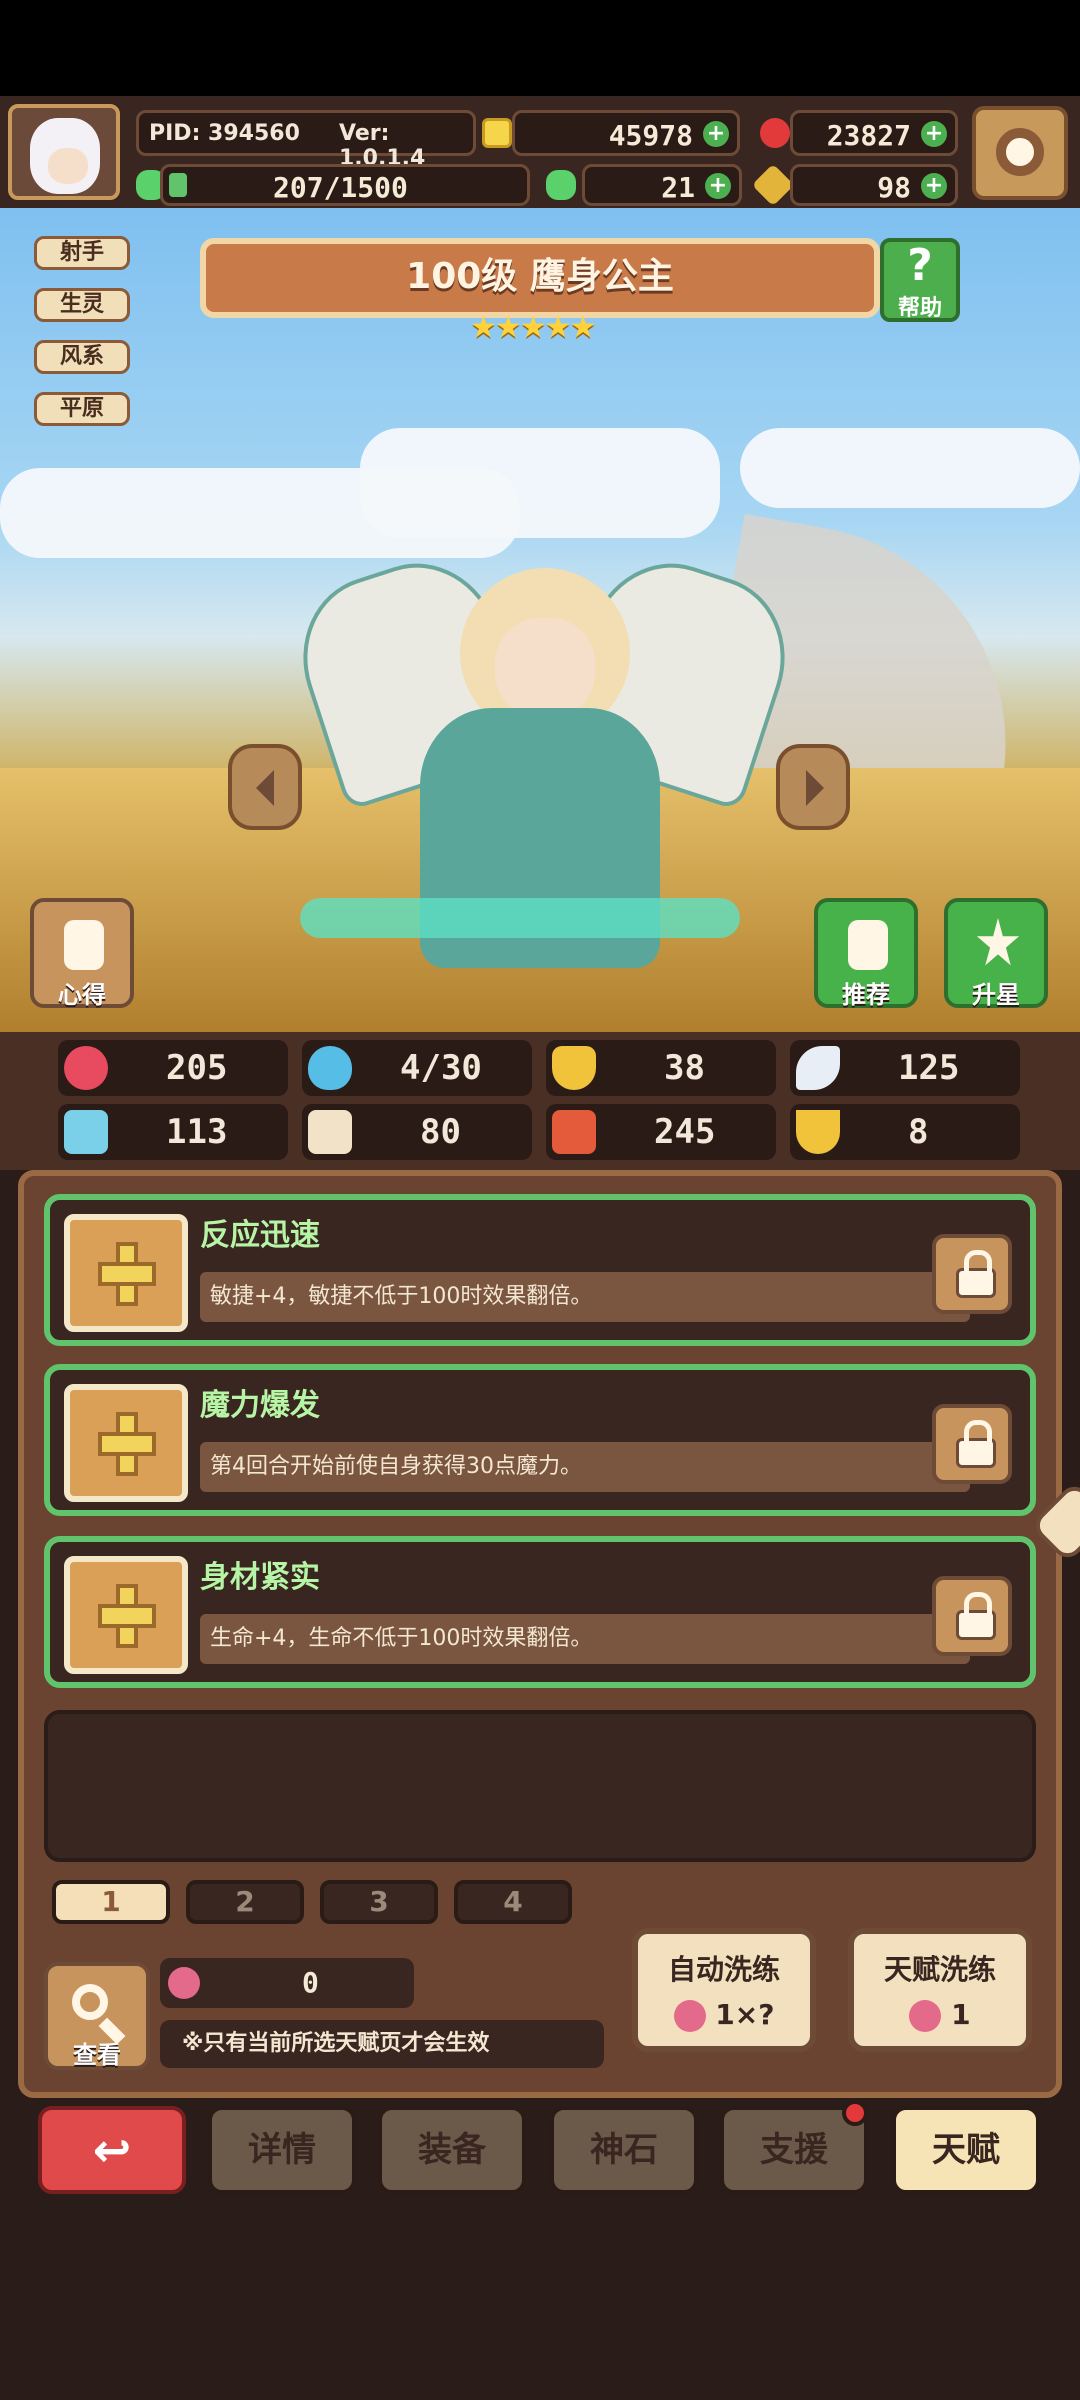 This screenshot has width=1080, height=2400. I want to click on gem-count: 23827, so click(868, 135).